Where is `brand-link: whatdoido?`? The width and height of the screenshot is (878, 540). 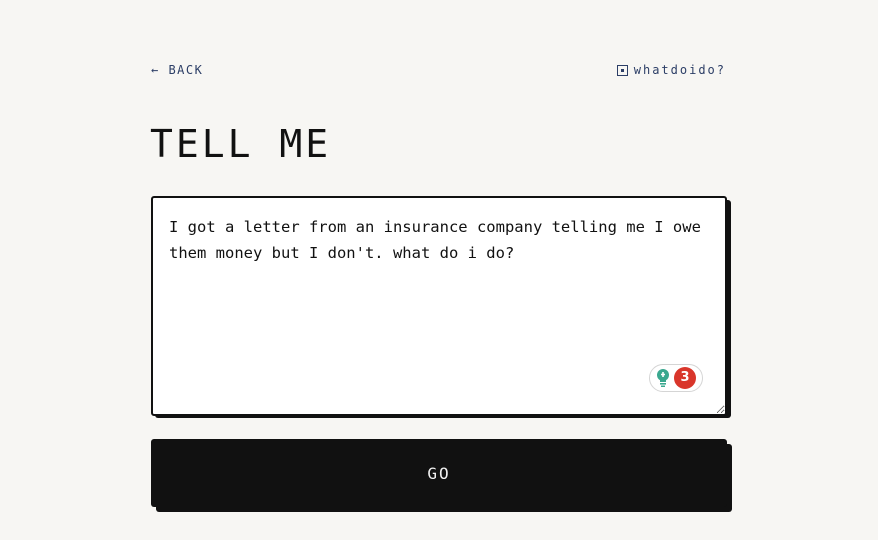 brand-link: whatdoido? is located at coordinates (671, 70).